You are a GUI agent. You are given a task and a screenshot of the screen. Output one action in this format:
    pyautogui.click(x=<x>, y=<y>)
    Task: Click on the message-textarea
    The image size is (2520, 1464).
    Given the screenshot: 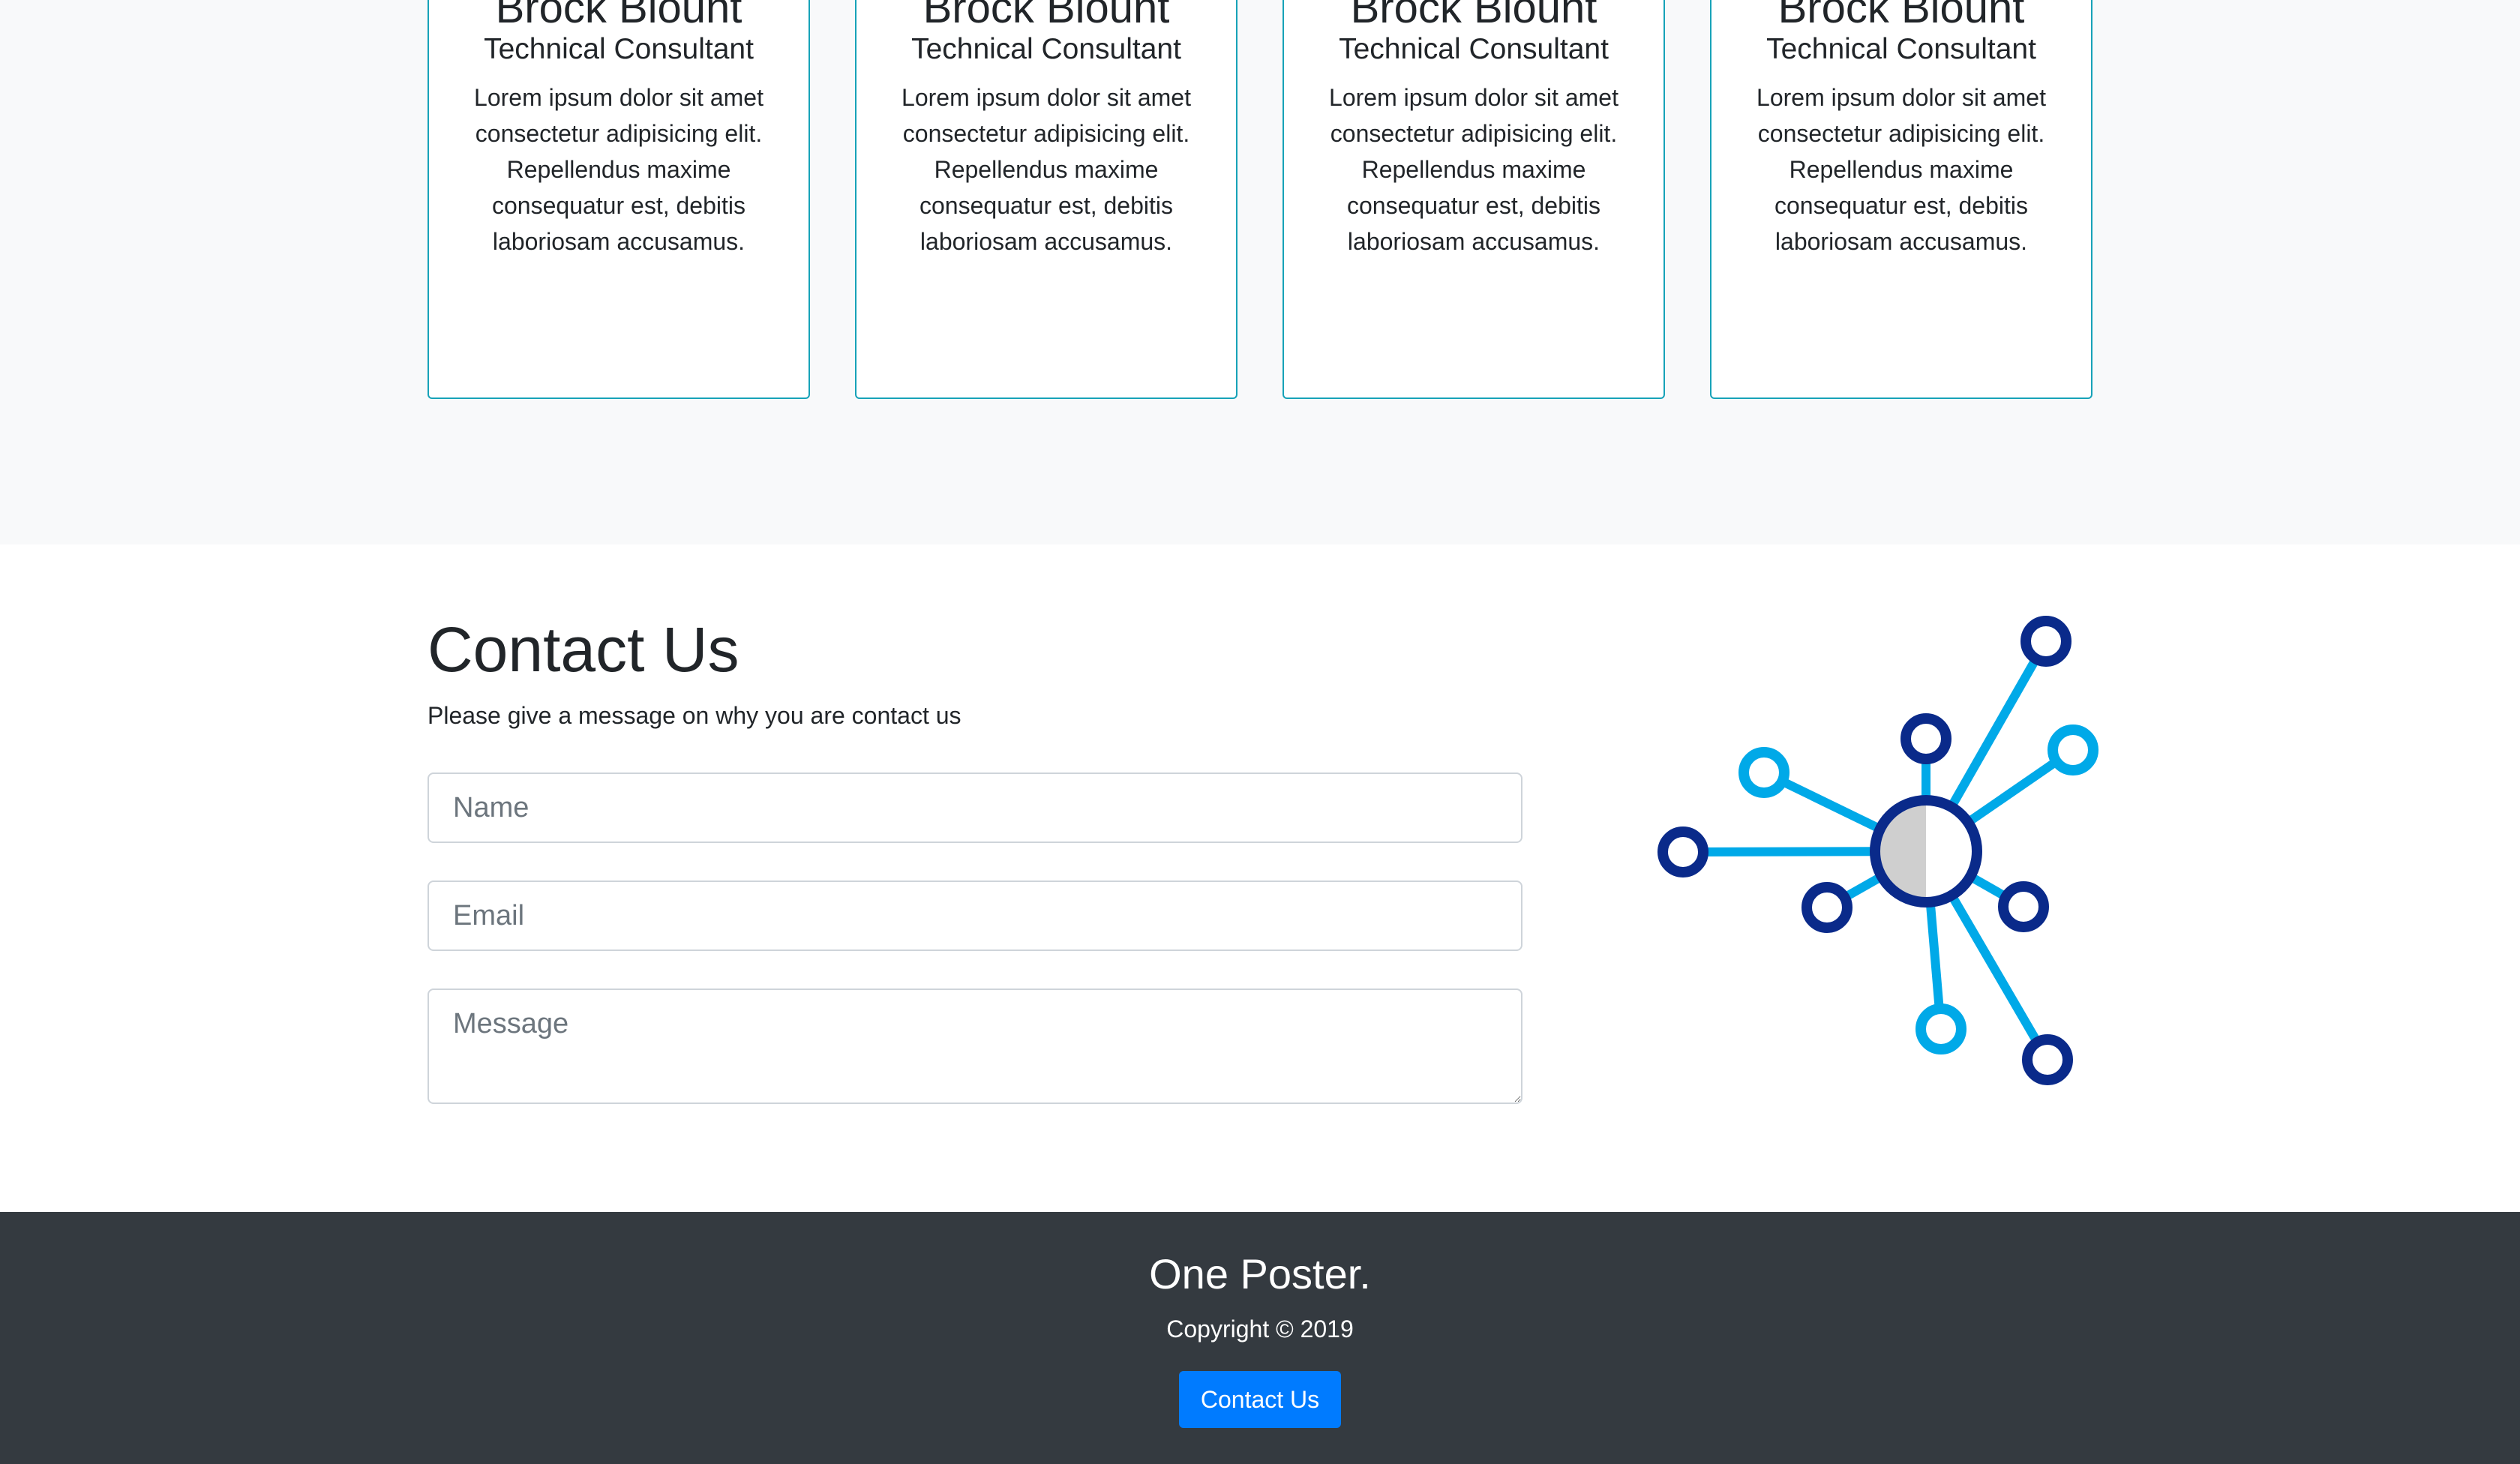 What is the action you would take?
    pyautogui.click(x=975, y=1046)
    